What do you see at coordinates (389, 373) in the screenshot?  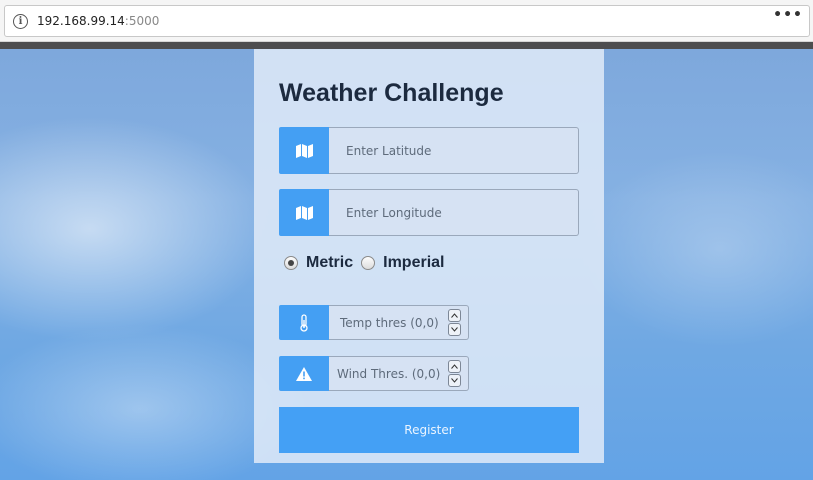 I see `wind-threshold-placeholder: Wind Thres. (0,0)` at bounding box center [389, 373].